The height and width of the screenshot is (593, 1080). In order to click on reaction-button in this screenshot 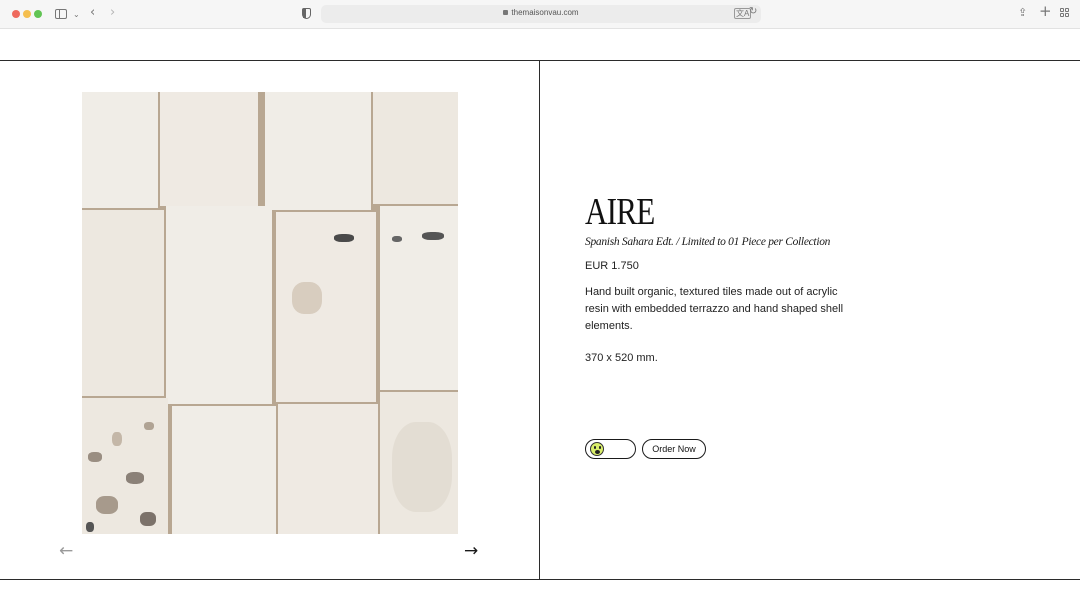, I will do `click(610, 449)`.